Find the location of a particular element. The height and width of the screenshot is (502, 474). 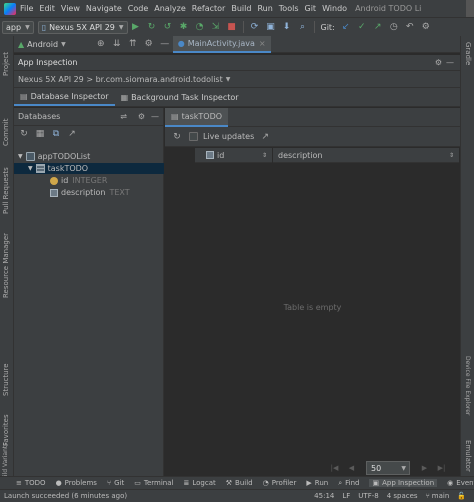

menu-git: Git is located at coordinates (311, 8).